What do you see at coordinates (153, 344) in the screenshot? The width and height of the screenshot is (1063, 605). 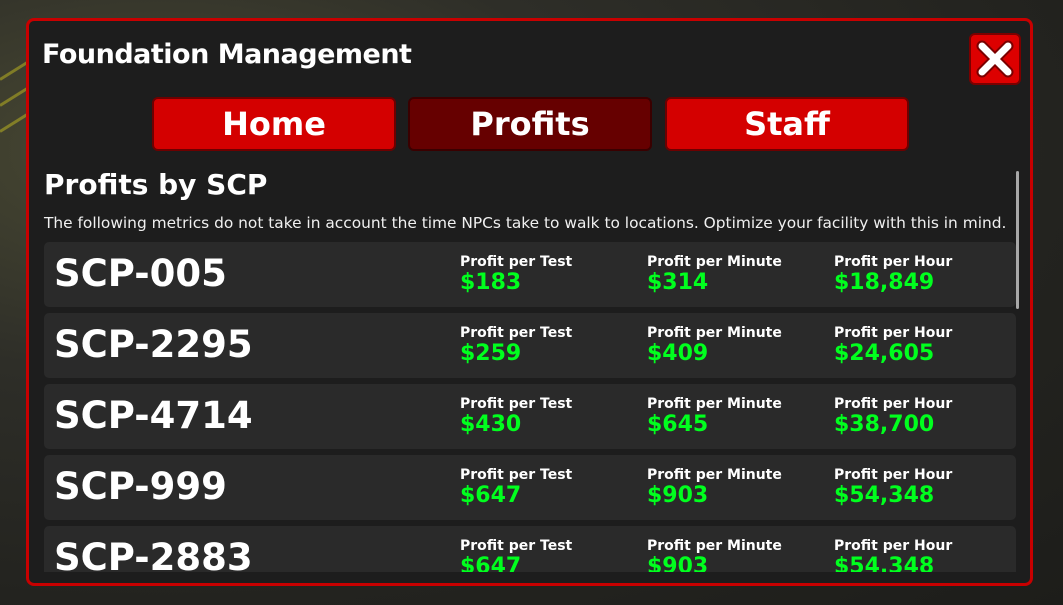 I see `scp-name: SCP-2295` at bounding box center [153, 344].